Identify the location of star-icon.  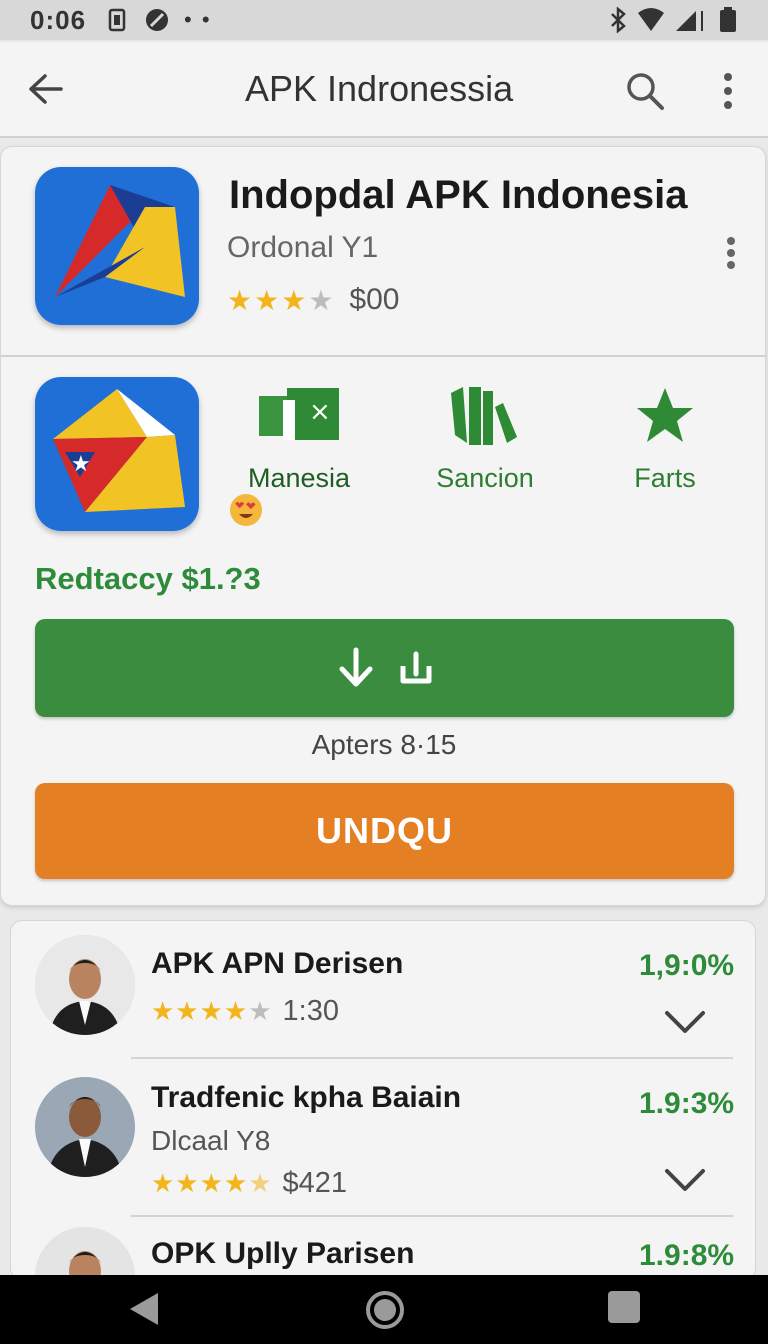
(665, 415).